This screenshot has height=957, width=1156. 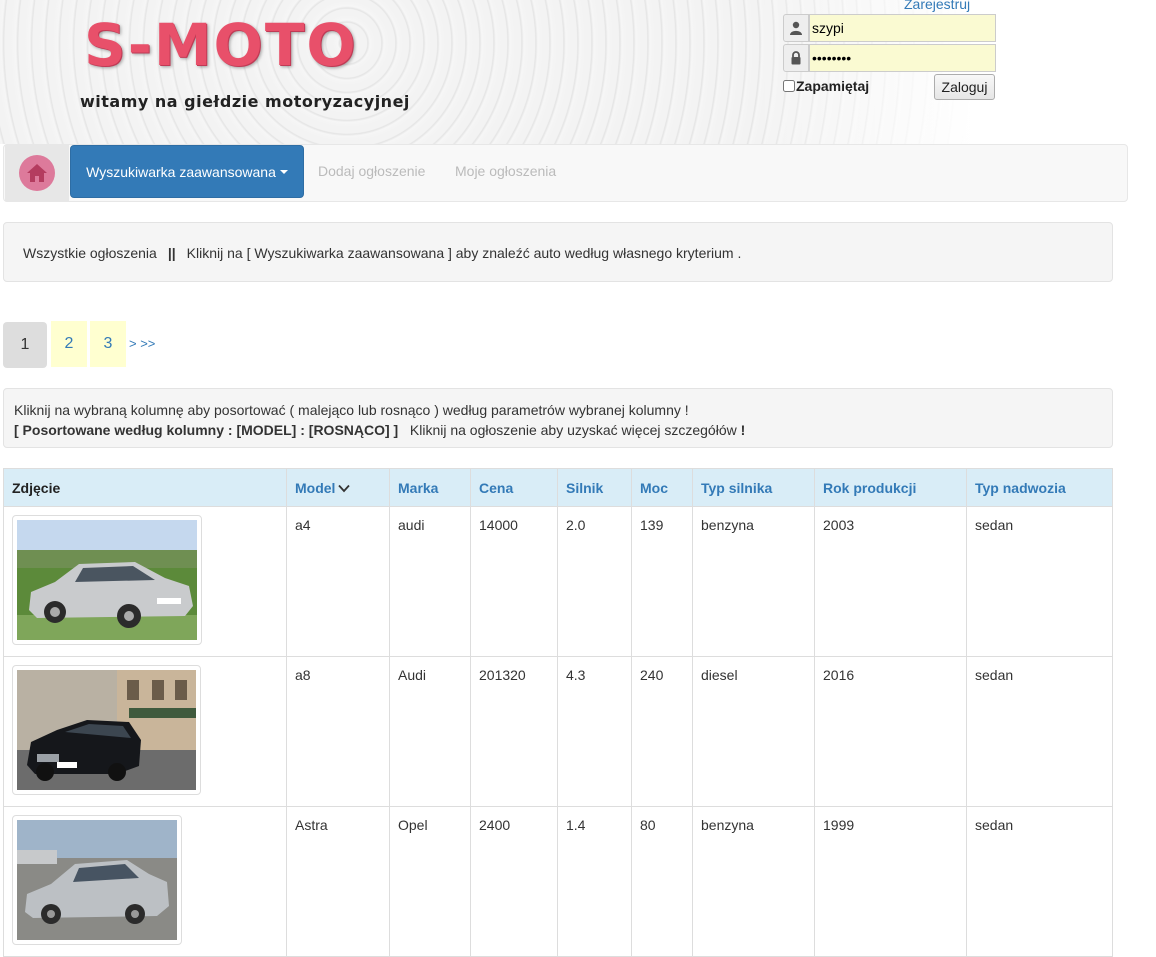 I want to click on cell-price: 201320, so click(x=514, y=731).